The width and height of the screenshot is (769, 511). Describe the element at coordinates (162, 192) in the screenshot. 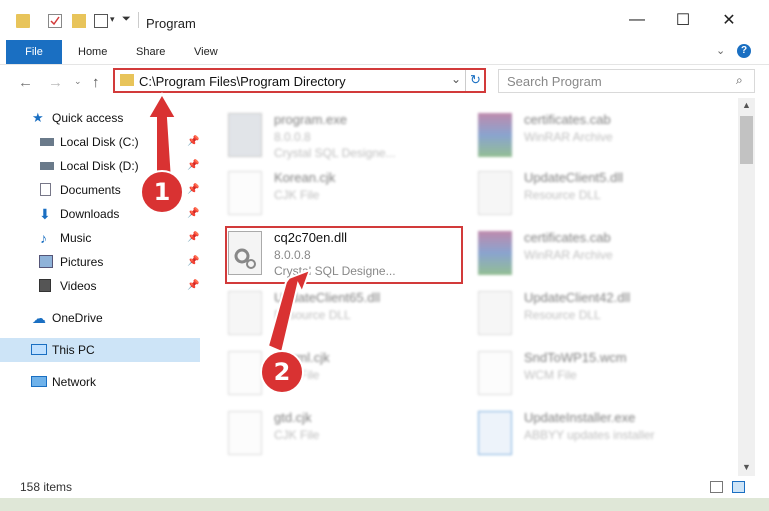

I see `step-1-badge: 1` at that location.